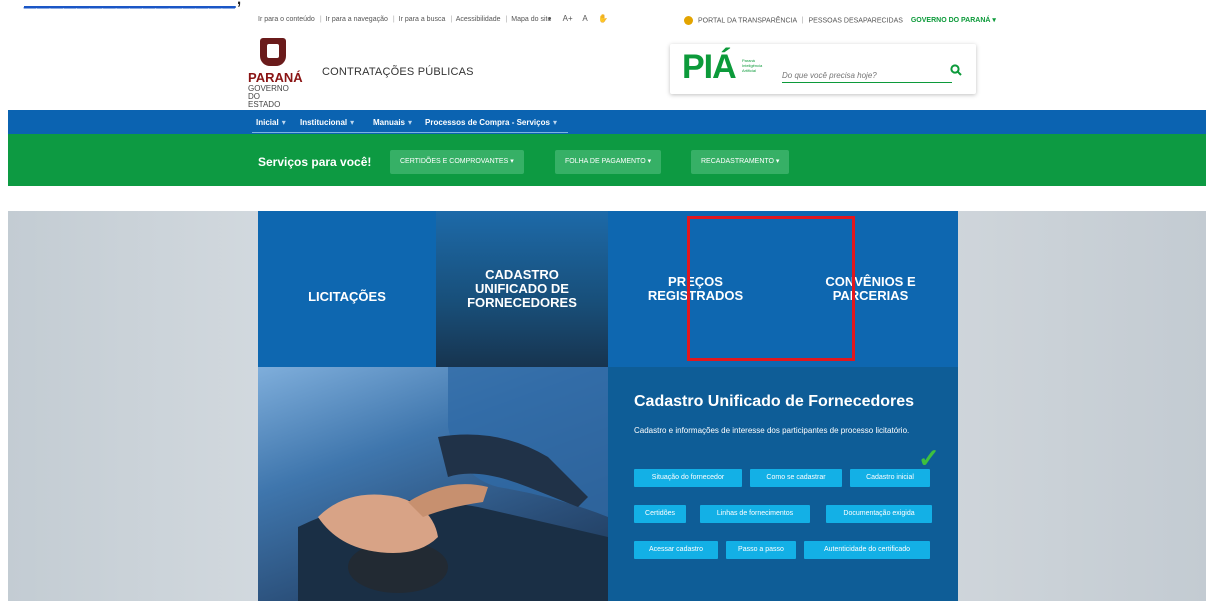 Image resolution: width=1214 pixels, height=610 pixels. What do you see at coordinates (268, 96) in the screenshot?
I see `logo-subtitle: GOVERNO DO ESTADO` at bounding box center [268, 96].